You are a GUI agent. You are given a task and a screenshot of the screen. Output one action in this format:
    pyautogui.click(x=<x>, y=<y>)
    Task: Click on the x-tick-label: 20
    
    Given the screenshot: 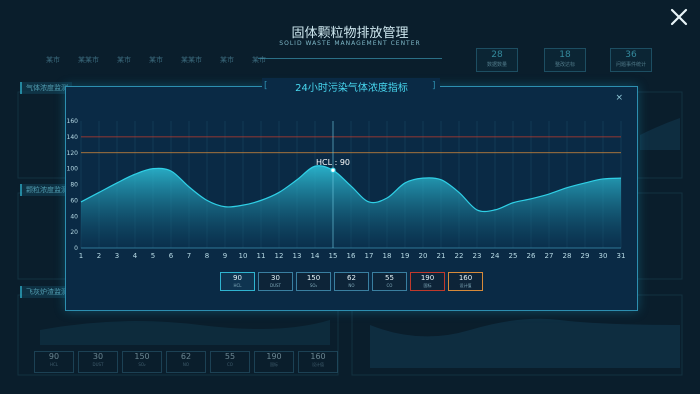 What is the action you would take?
    pyautogui.click(x=423, y=256)
    